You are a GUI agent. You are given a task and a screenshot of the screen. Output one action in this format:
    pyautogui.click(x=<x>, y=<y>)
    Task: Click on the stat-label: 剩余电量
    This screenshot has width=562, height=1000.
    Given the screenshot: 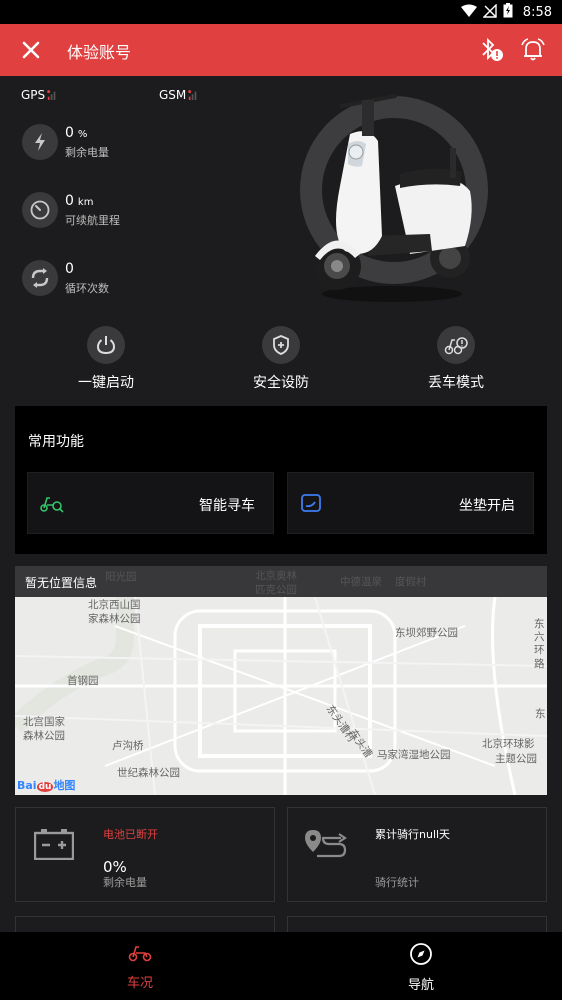 What is the action you would take?
    pyautogui.click(x=87, y=152)
    